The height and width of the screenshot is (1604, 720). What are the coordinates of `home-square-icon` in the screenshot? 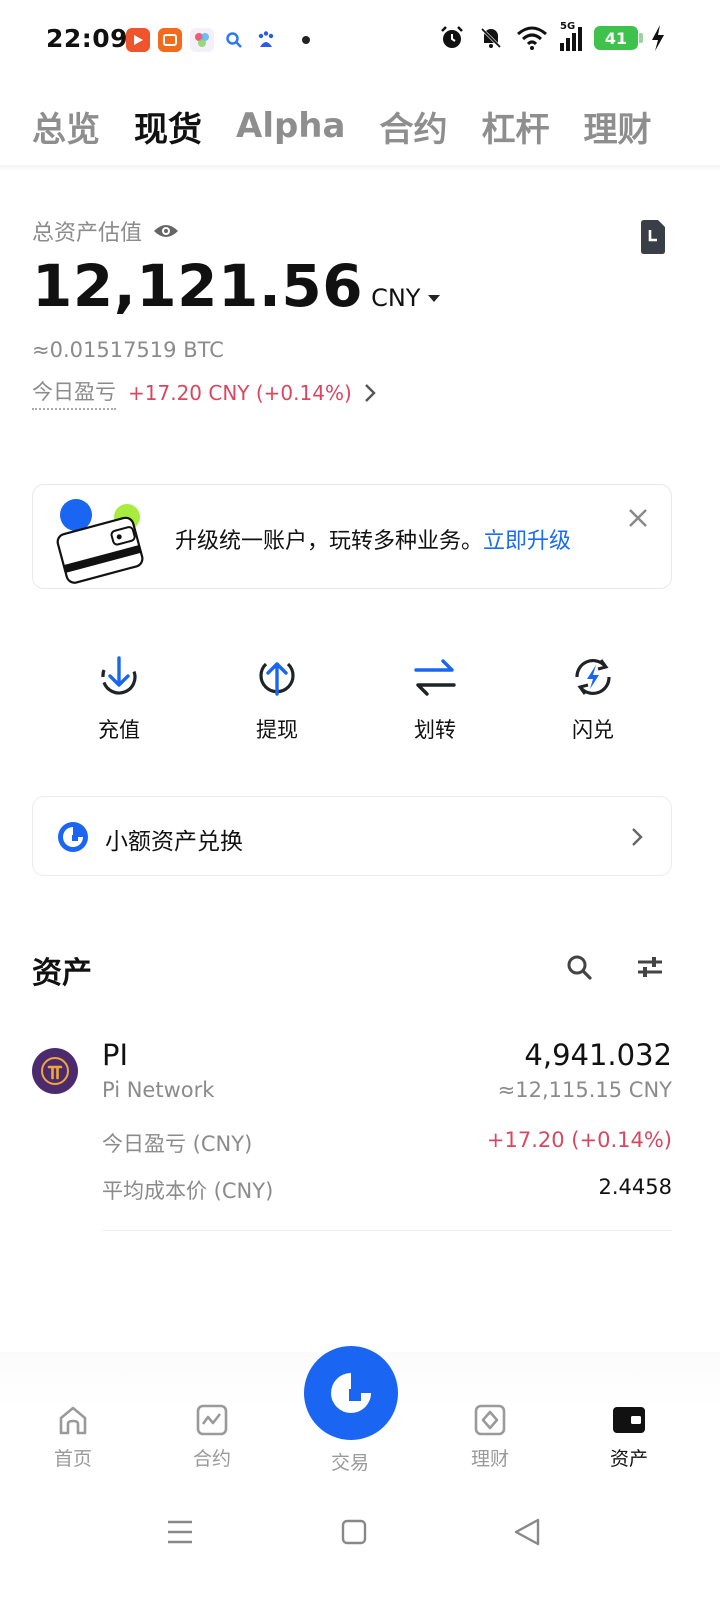 It's located at (354, 1532).